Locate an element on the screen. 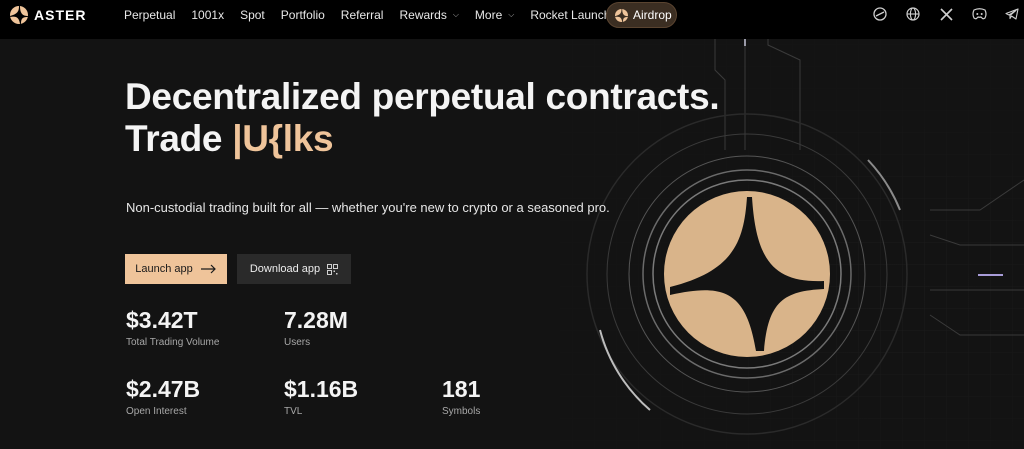  telegram-icon is located at coordinates (1012, 14).